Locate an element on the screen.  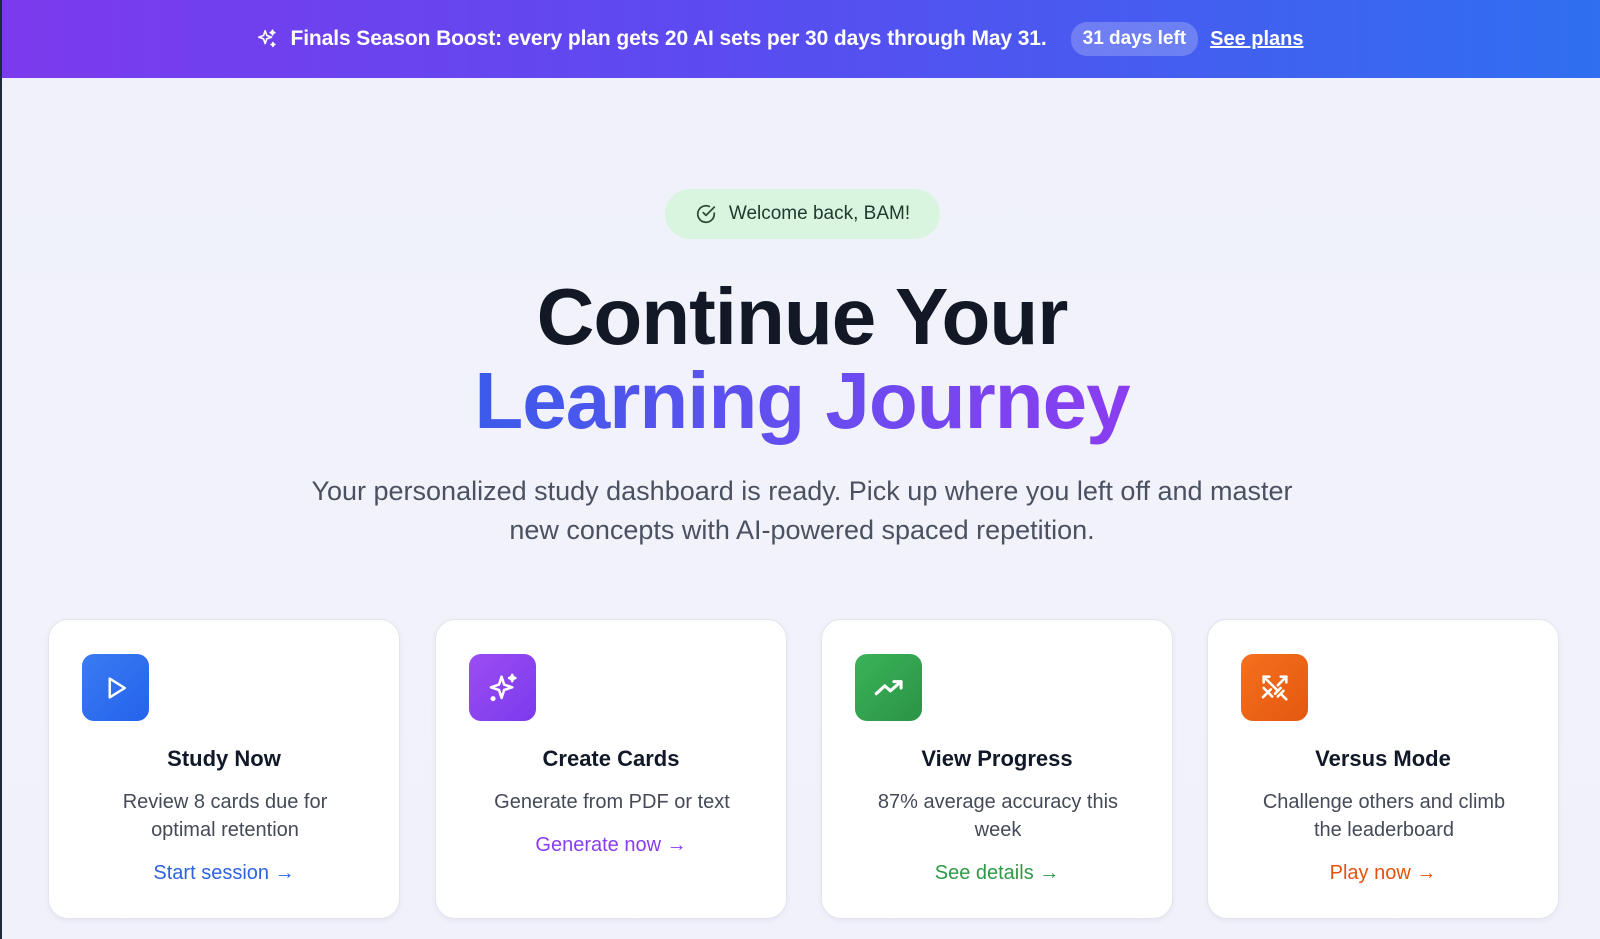
page-title-gradient-text: Learning Journey is located at coordinates (802, 400).